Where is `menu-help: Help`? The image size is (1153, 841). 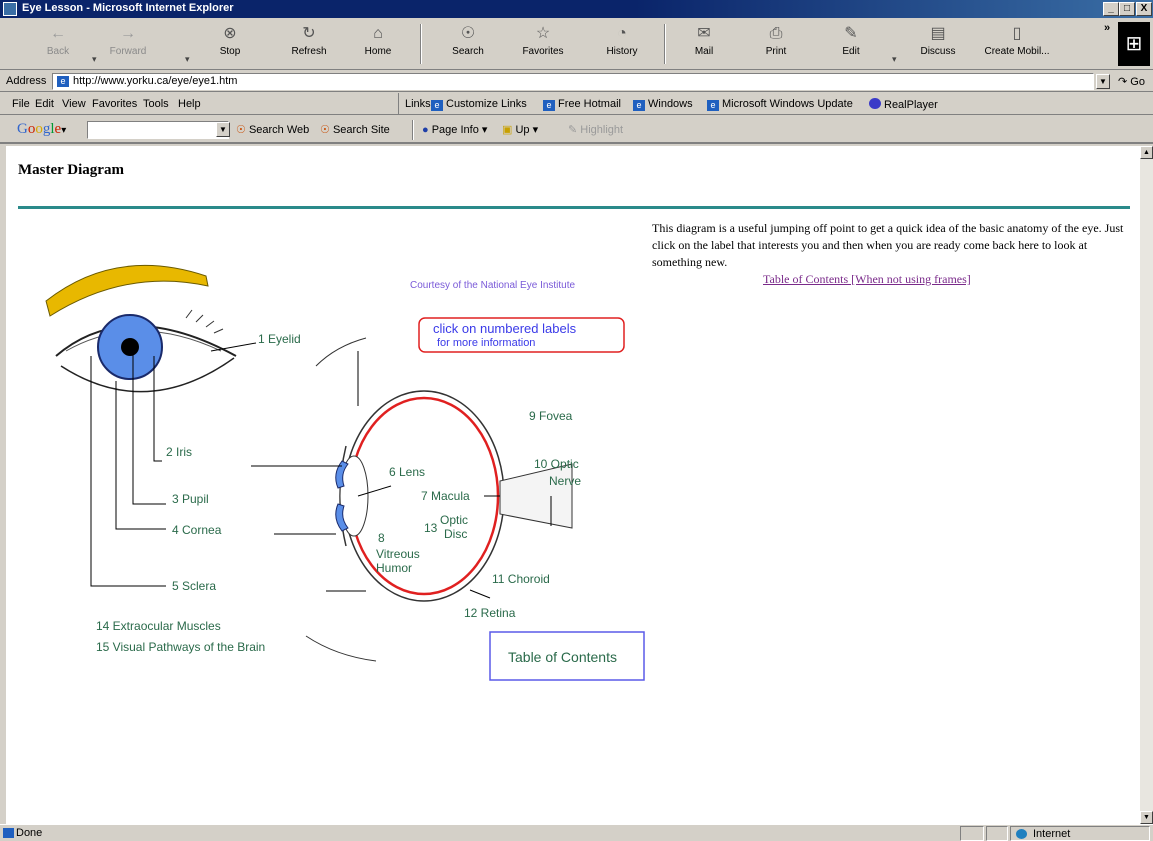 menu-help: Help is located at coordinates (189, 104).